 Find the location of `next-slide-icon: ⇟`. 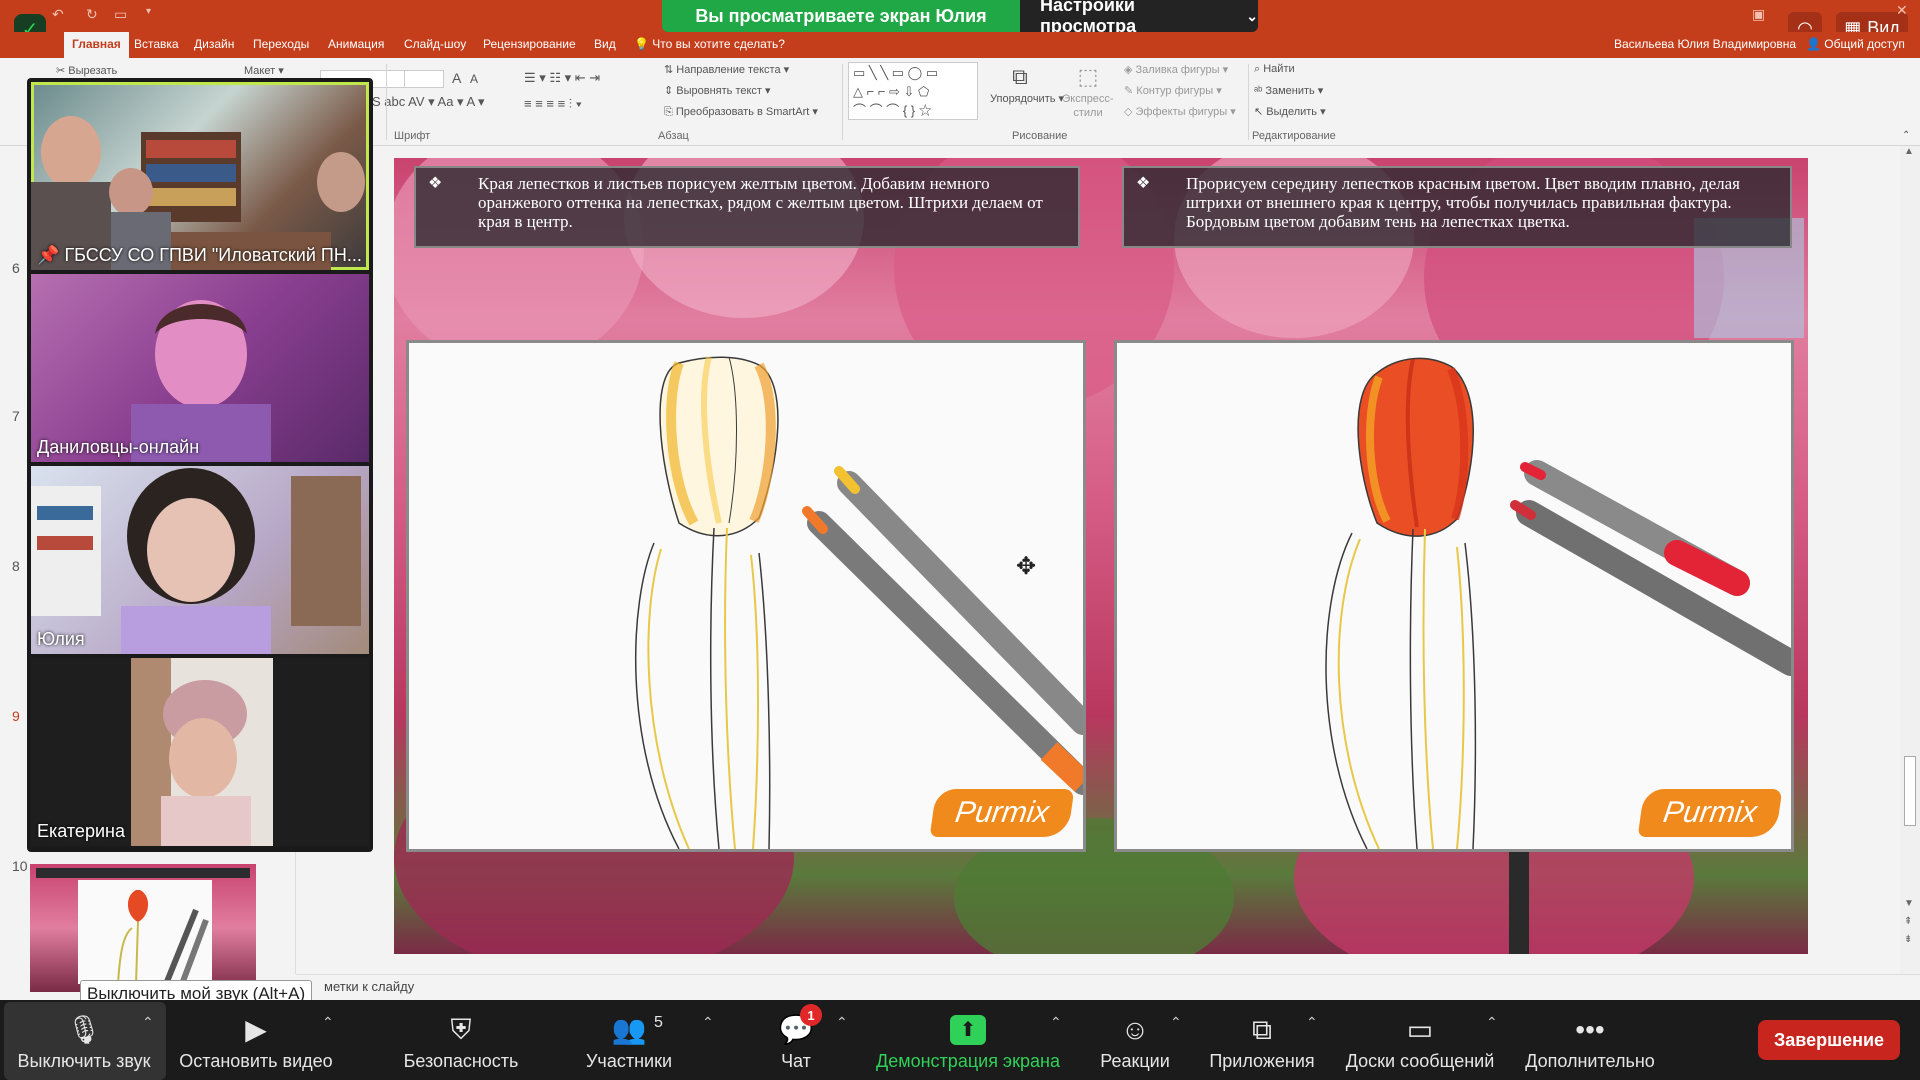

next-slide-icon: ⇟ is located at coordinates (1908, 939).